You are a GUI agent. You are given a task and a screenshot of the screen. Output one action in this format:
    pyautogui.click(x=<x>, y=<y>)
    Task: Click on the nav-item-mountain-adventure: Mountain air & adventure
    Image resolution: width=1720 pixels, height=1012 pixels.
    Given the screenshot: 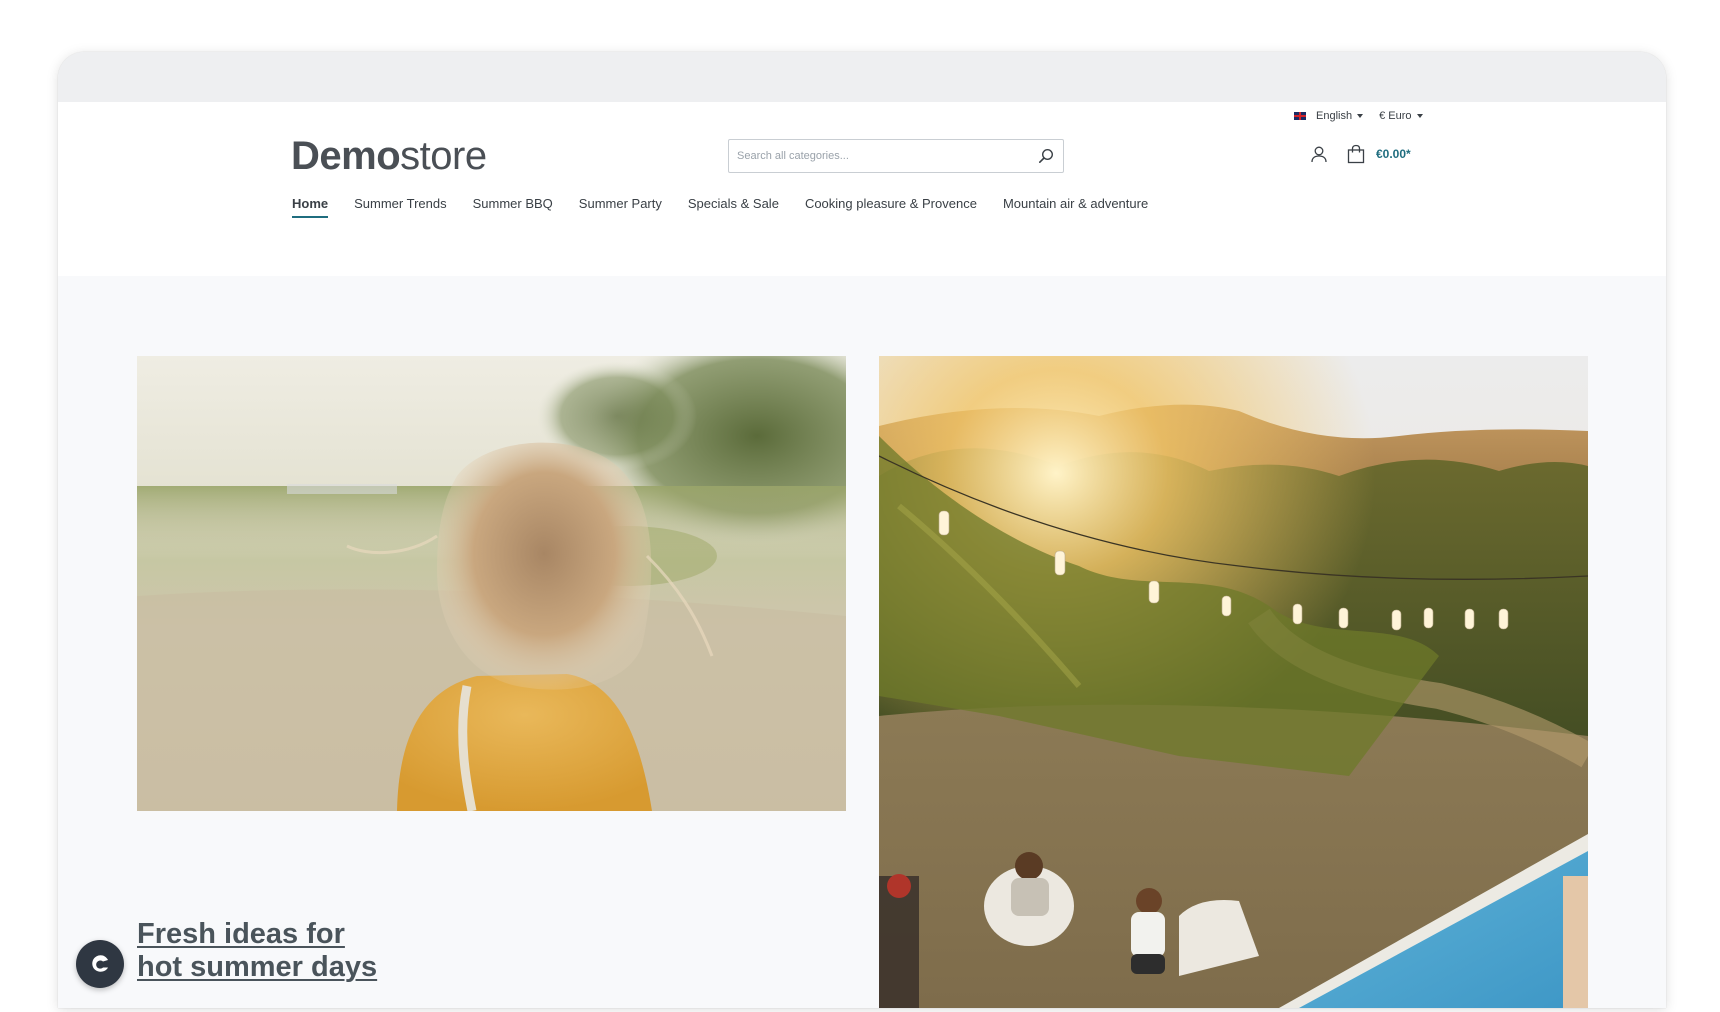 What is the action you would take?
    pyautogui.click(x=1075, y=207)
    